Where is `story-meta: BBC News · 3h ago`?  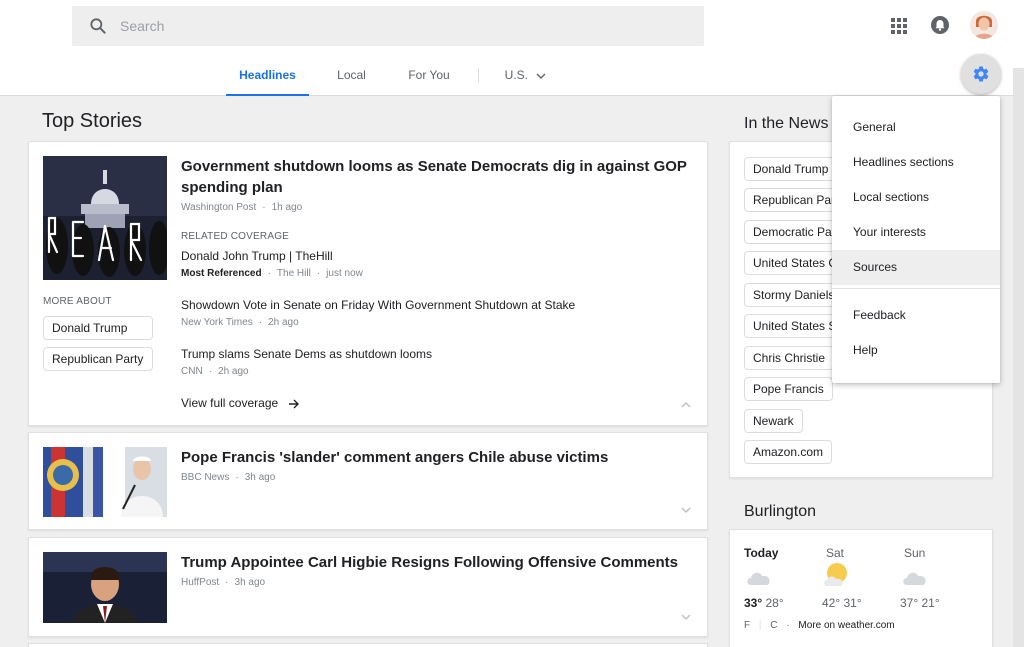
story-meta: BBC News · 3h ago is located at coordinates (228, 477).